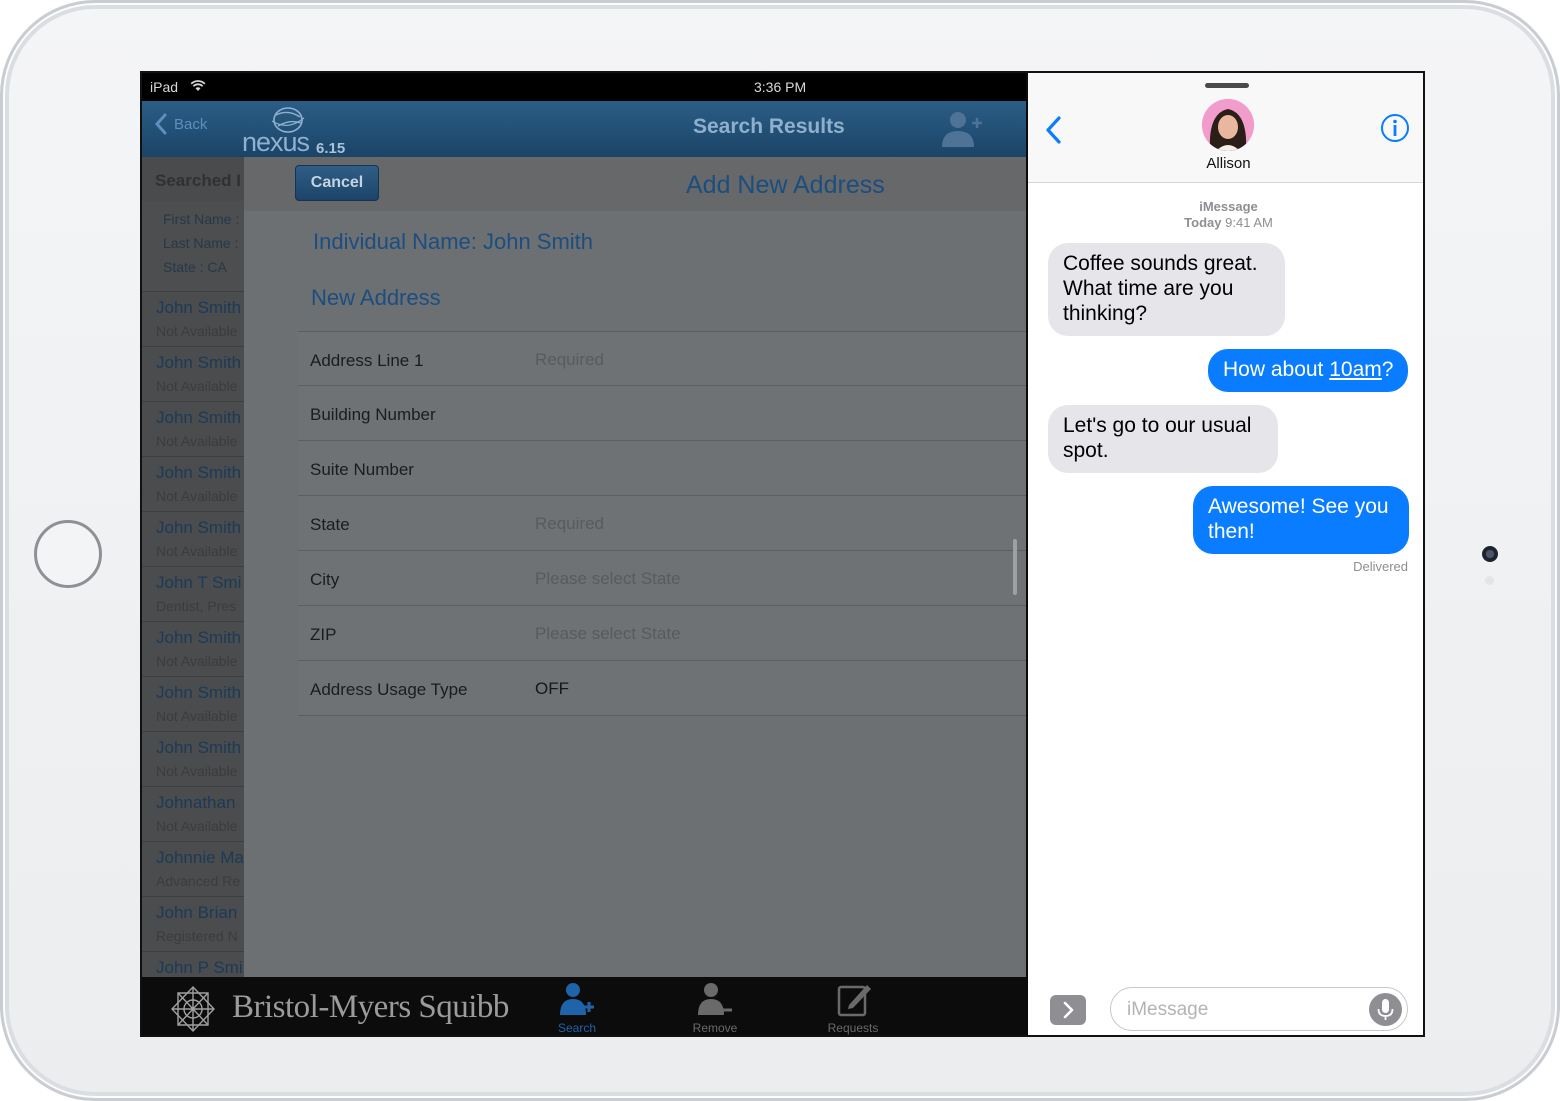 This screenshot has width=1560, height=1101. What do you see at coordinates (769, 126) in the screenshot?
I see `page-title: Search Results` at bounding box center [769, 126].